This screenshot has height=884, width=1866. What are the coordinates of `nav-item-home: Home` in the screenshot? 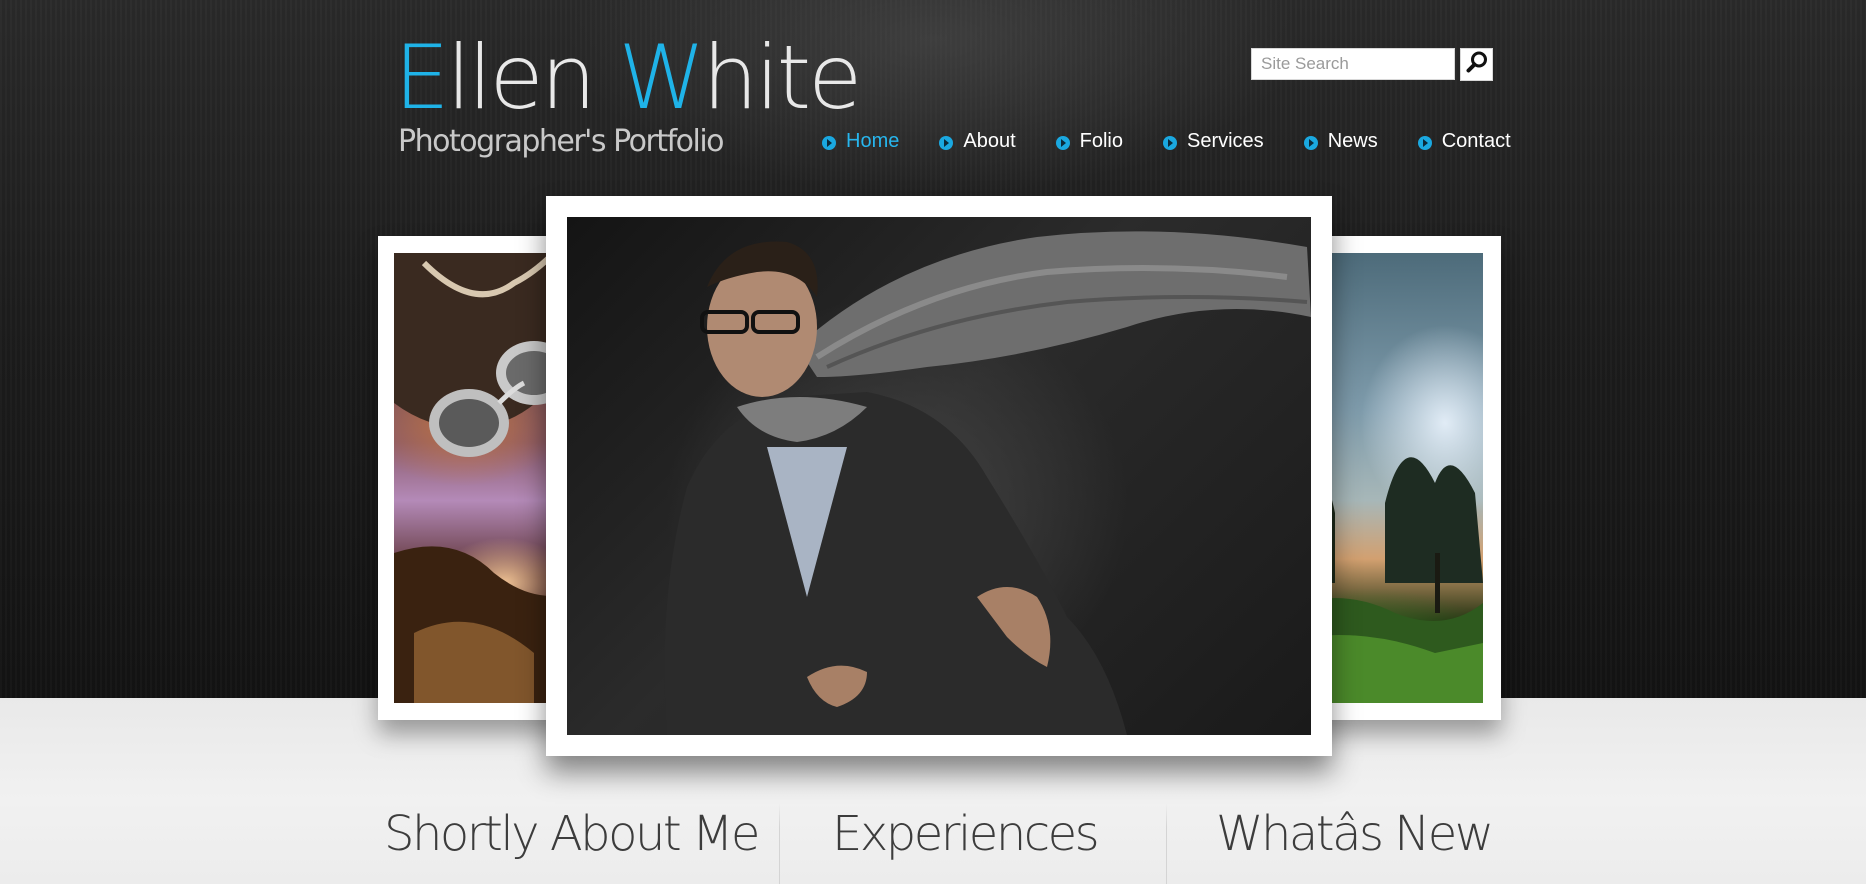 It's located at (860, 141).